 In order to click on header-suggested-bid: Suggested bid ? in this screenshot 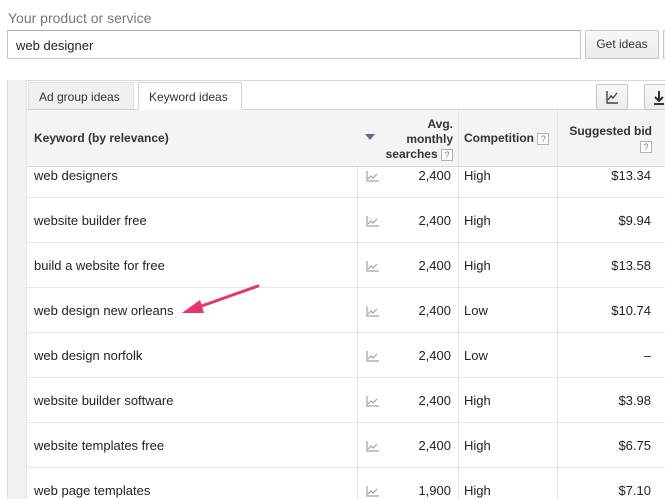, I will do `click(610, 139)`.